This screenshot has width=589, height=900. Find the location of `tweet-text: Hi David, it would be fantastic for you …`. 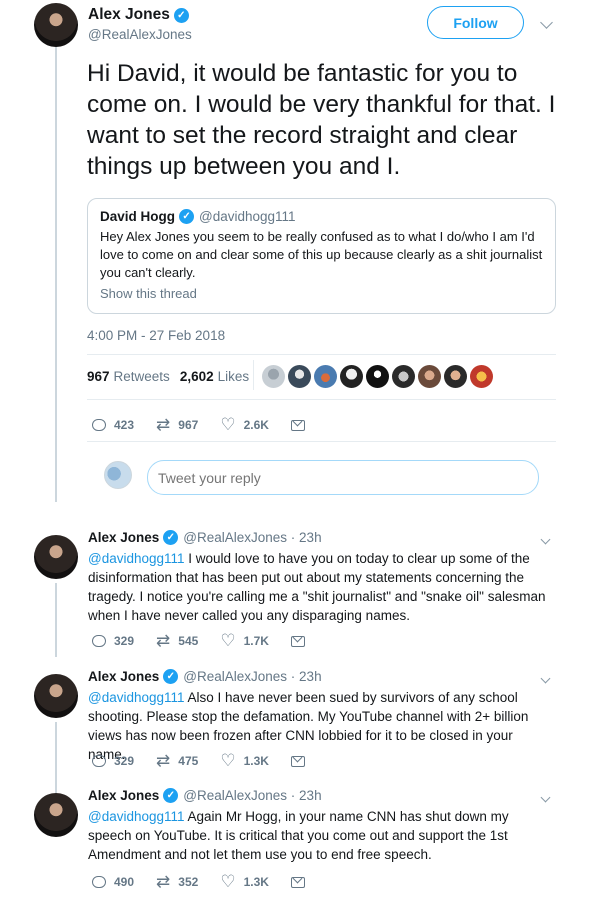

tweet-text: Hi David, it would be fantastic for you … is located at coordinates (321, 120).